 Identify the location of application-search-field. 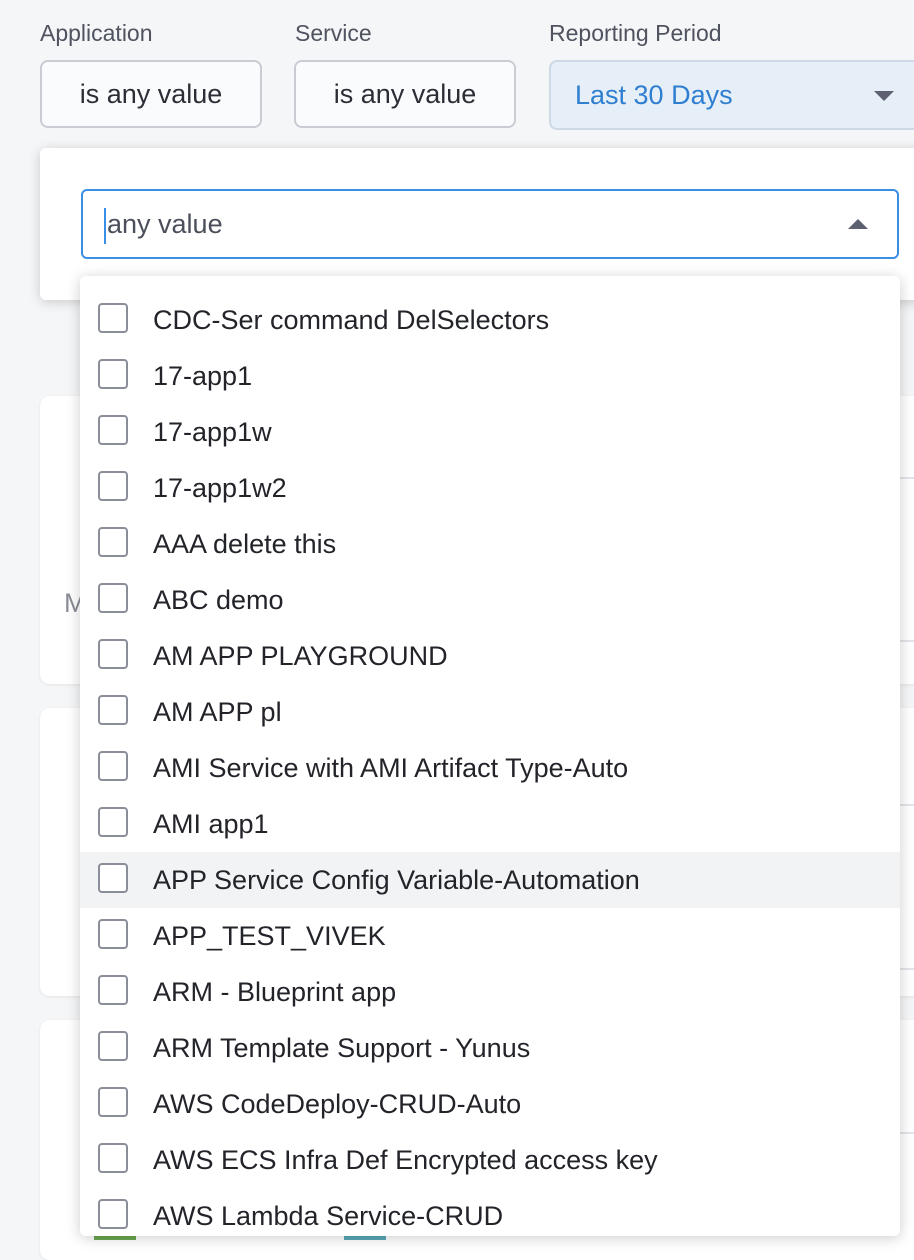
(490, 224).